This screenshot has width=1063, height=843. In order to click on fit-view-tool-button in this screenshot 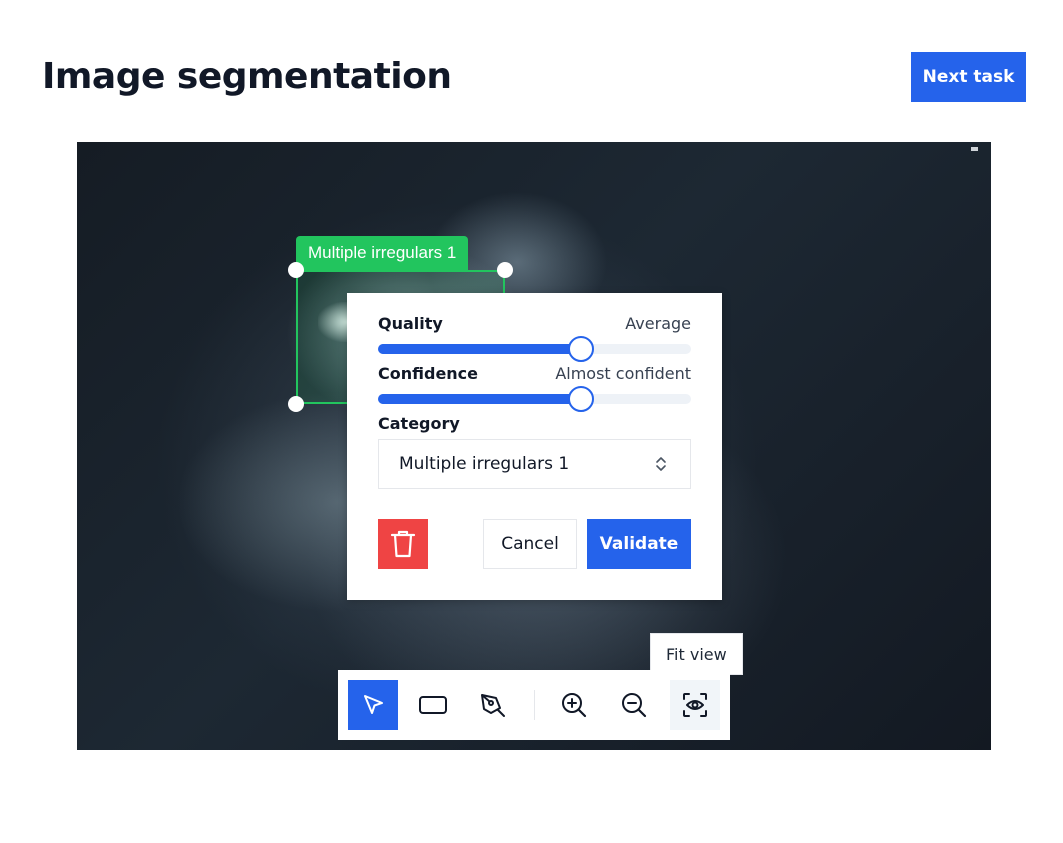, I will do `click(695, 705)`.